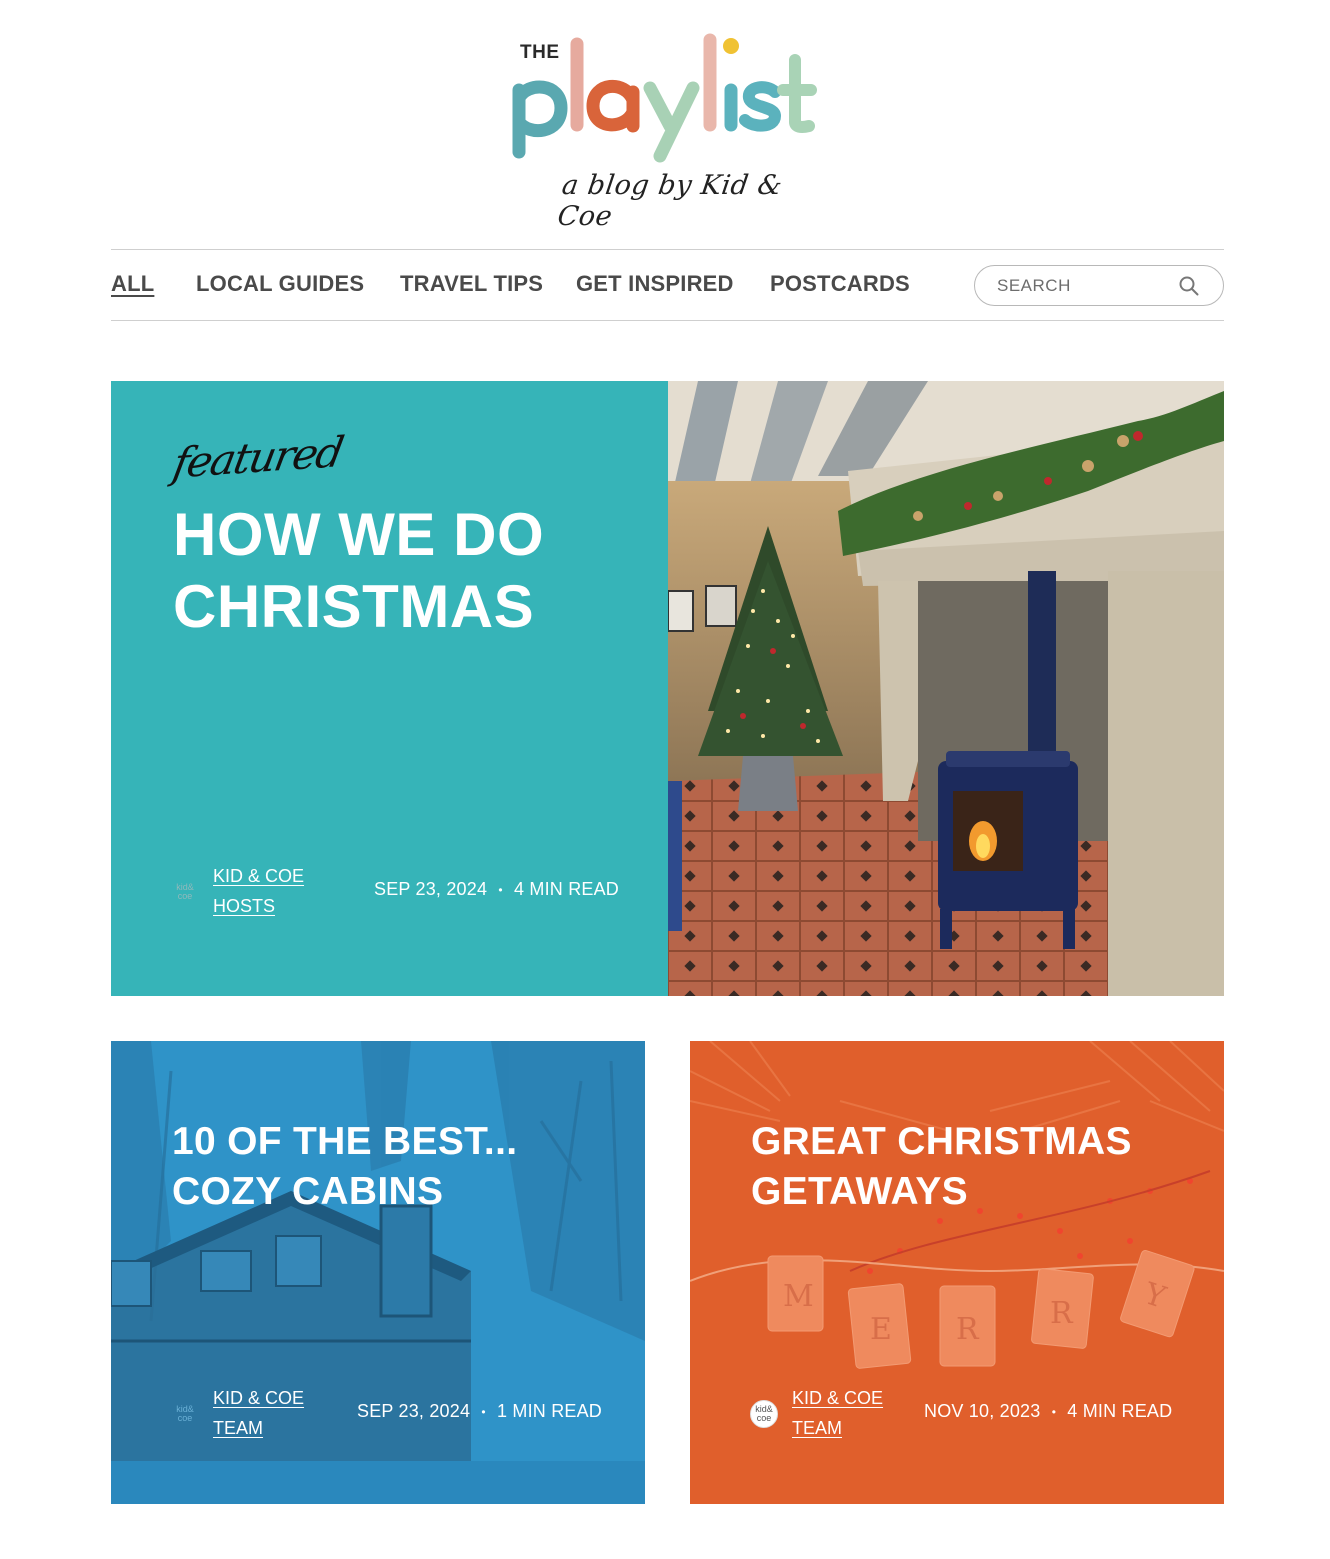 The height and width of the screenshot is (1559, 1330). What do you see at coordinates (1048, 1411) in the screenshot?
I see `post-date-readtime: NOV 10, 2023 • 4 MIN READ` at bounding box center [1048, 1411].